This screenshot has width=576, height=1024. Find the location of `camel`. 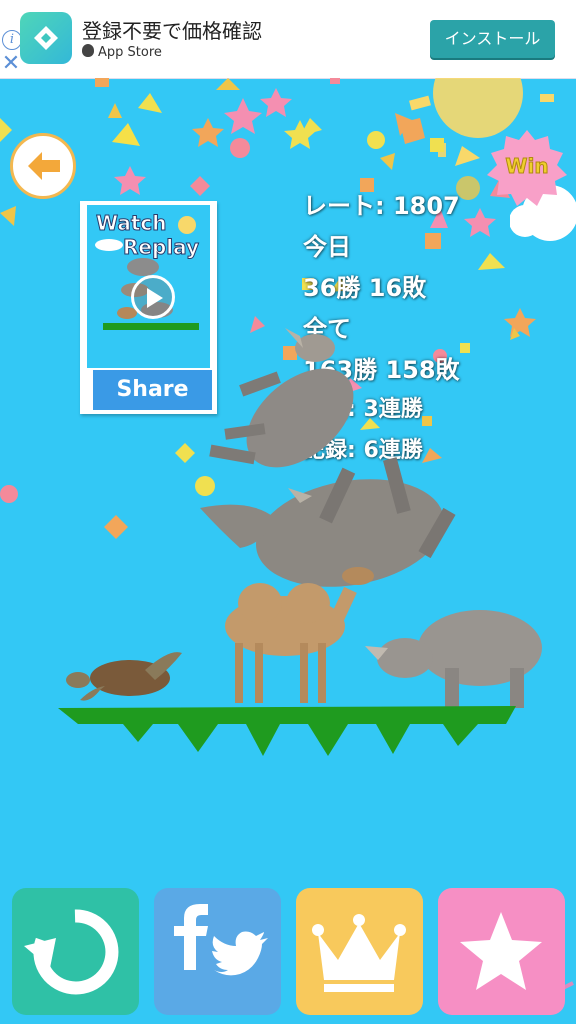

camel is located at coordinates (299, 635).